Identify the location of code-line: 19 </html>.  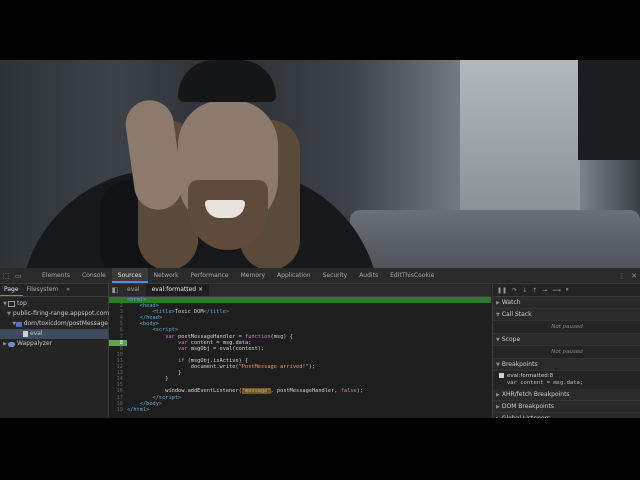
(300, 410).